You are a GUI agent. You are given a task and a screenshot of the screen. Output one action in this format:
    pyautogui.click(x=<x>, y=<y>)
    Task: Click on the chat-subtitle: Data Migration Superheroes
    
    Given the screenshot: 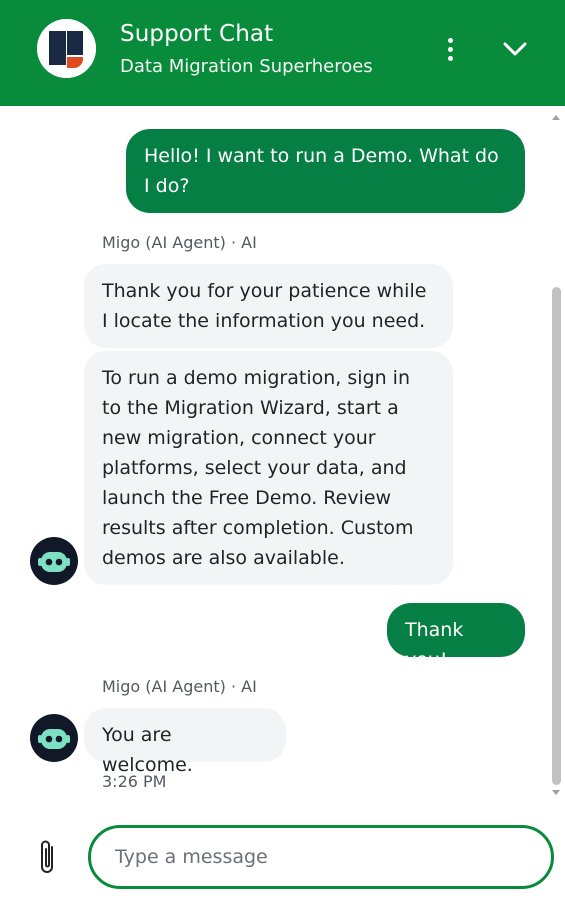 What is the action you would take?
    pyautogui.click(x=246, y=66)
    